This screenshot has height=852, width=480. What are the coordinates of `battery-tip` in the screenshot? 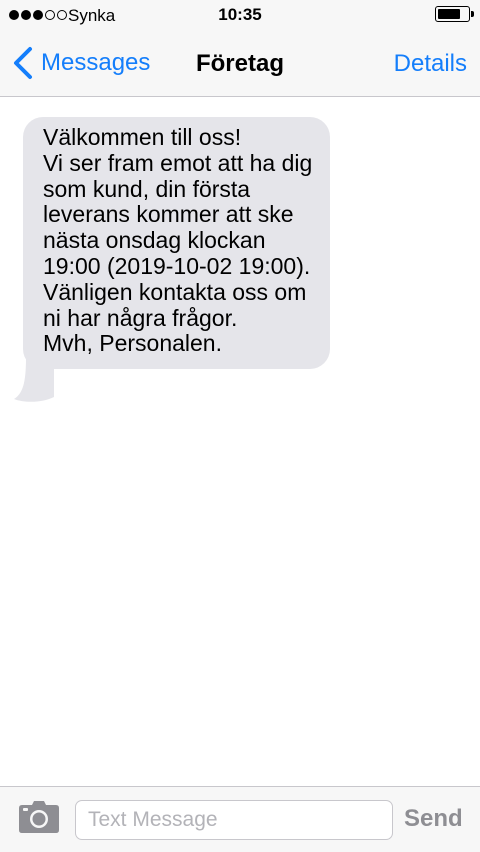 It's located at (472, 14).